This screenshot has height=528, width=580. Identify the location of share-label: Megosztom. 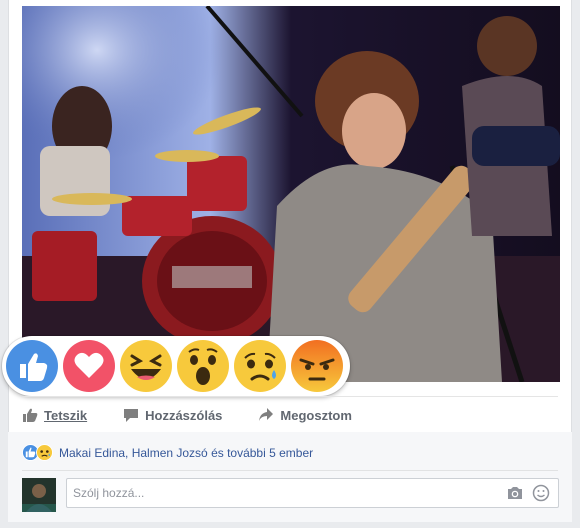
(316, 415).